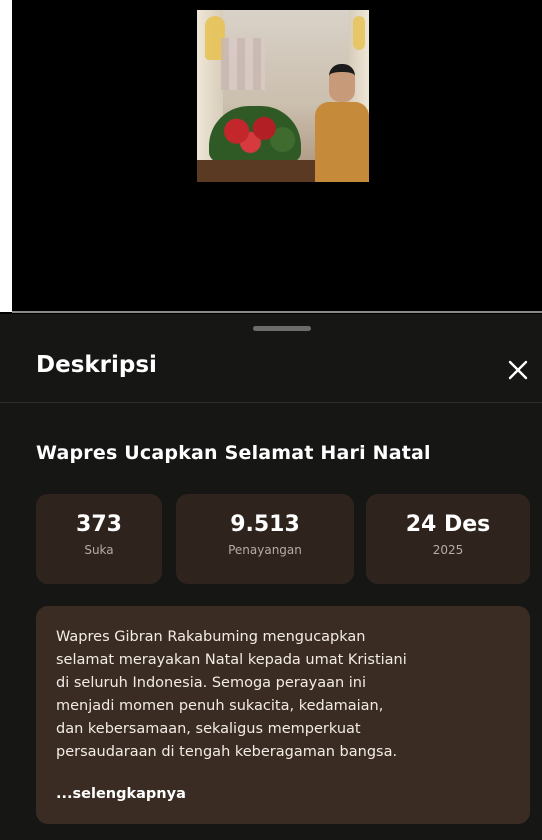 Image resolution: width=542 pixels, height=840 pixels. I want to click on publish-year: 2025, so click(448, 550).